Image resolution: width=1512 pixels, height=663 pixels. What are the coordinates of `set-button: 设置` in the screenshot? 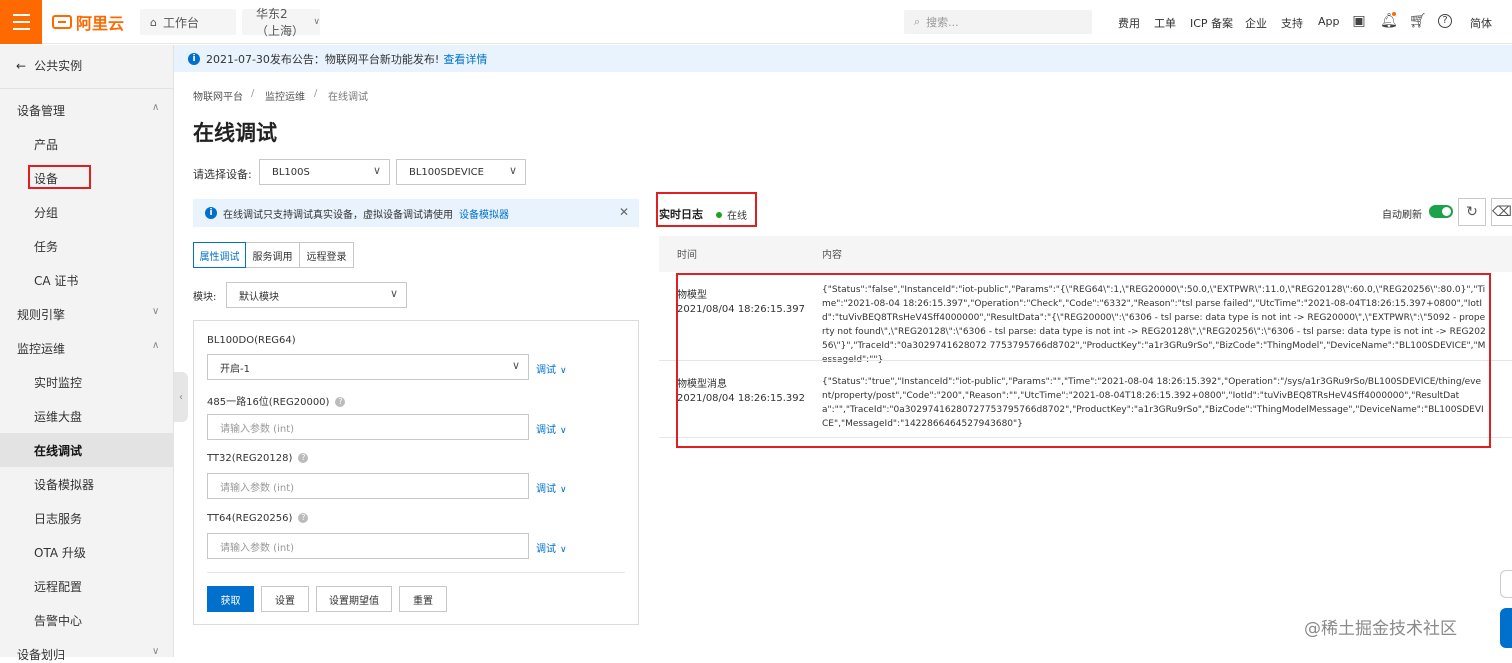 It's located at (285, 599).